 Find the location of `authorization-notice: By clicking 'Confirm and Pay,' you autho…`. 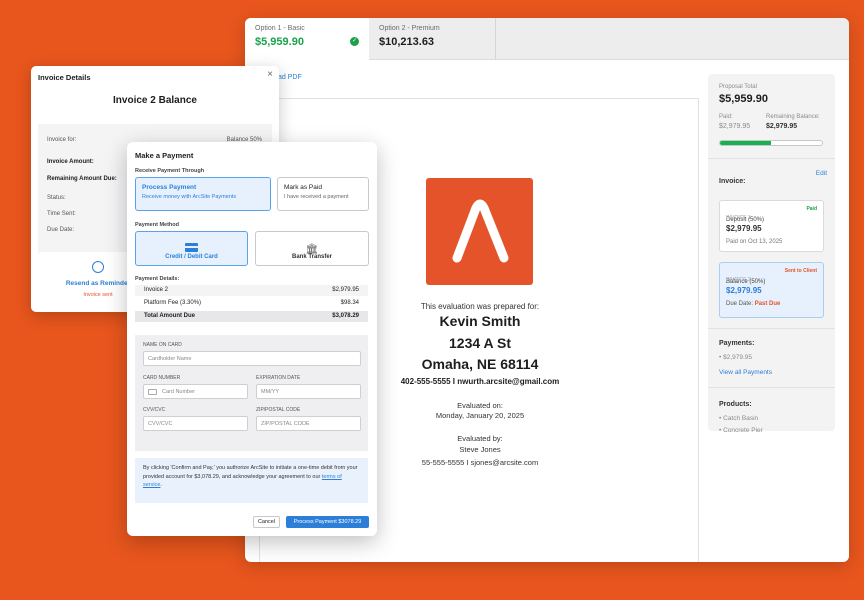

authorization-notice: By clicking 'Confirm and Pay,' you autho… is located at coordinates (251, 480).